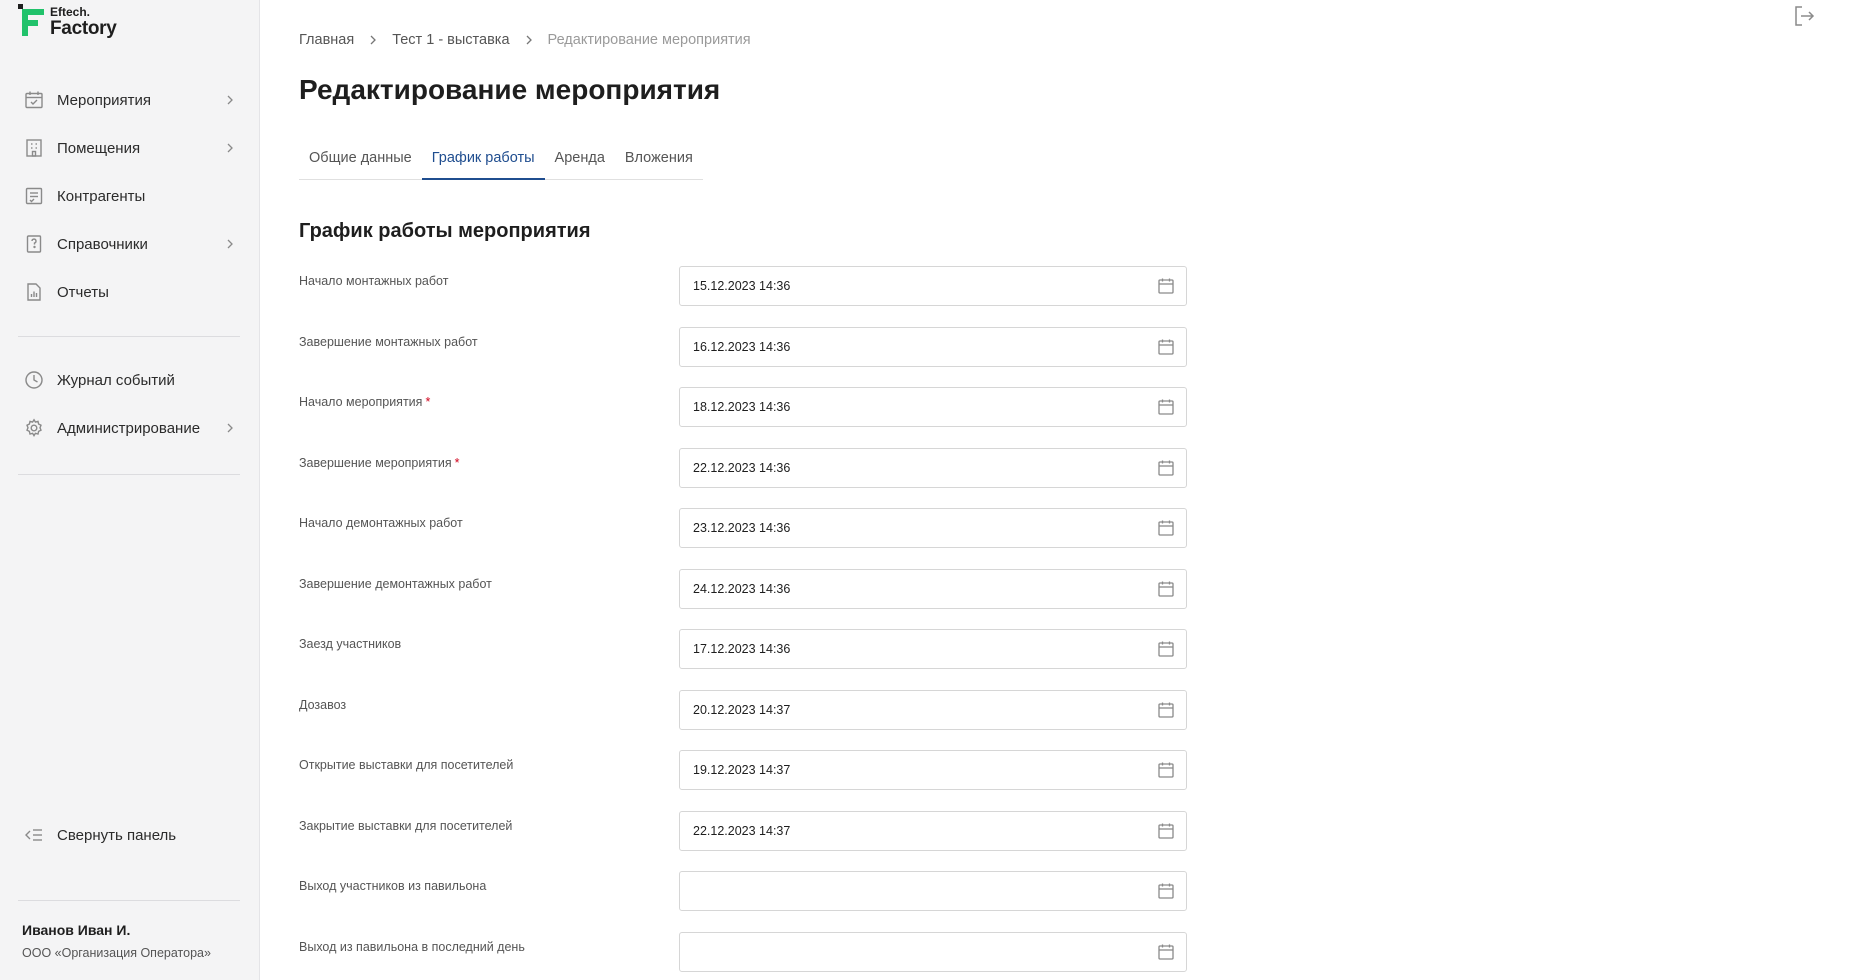 The image size is (1850, 980). Describe the element at coordinates (129, 100) in the screenshot. I see `sidebar-item-events: Мероприятия` at that location.